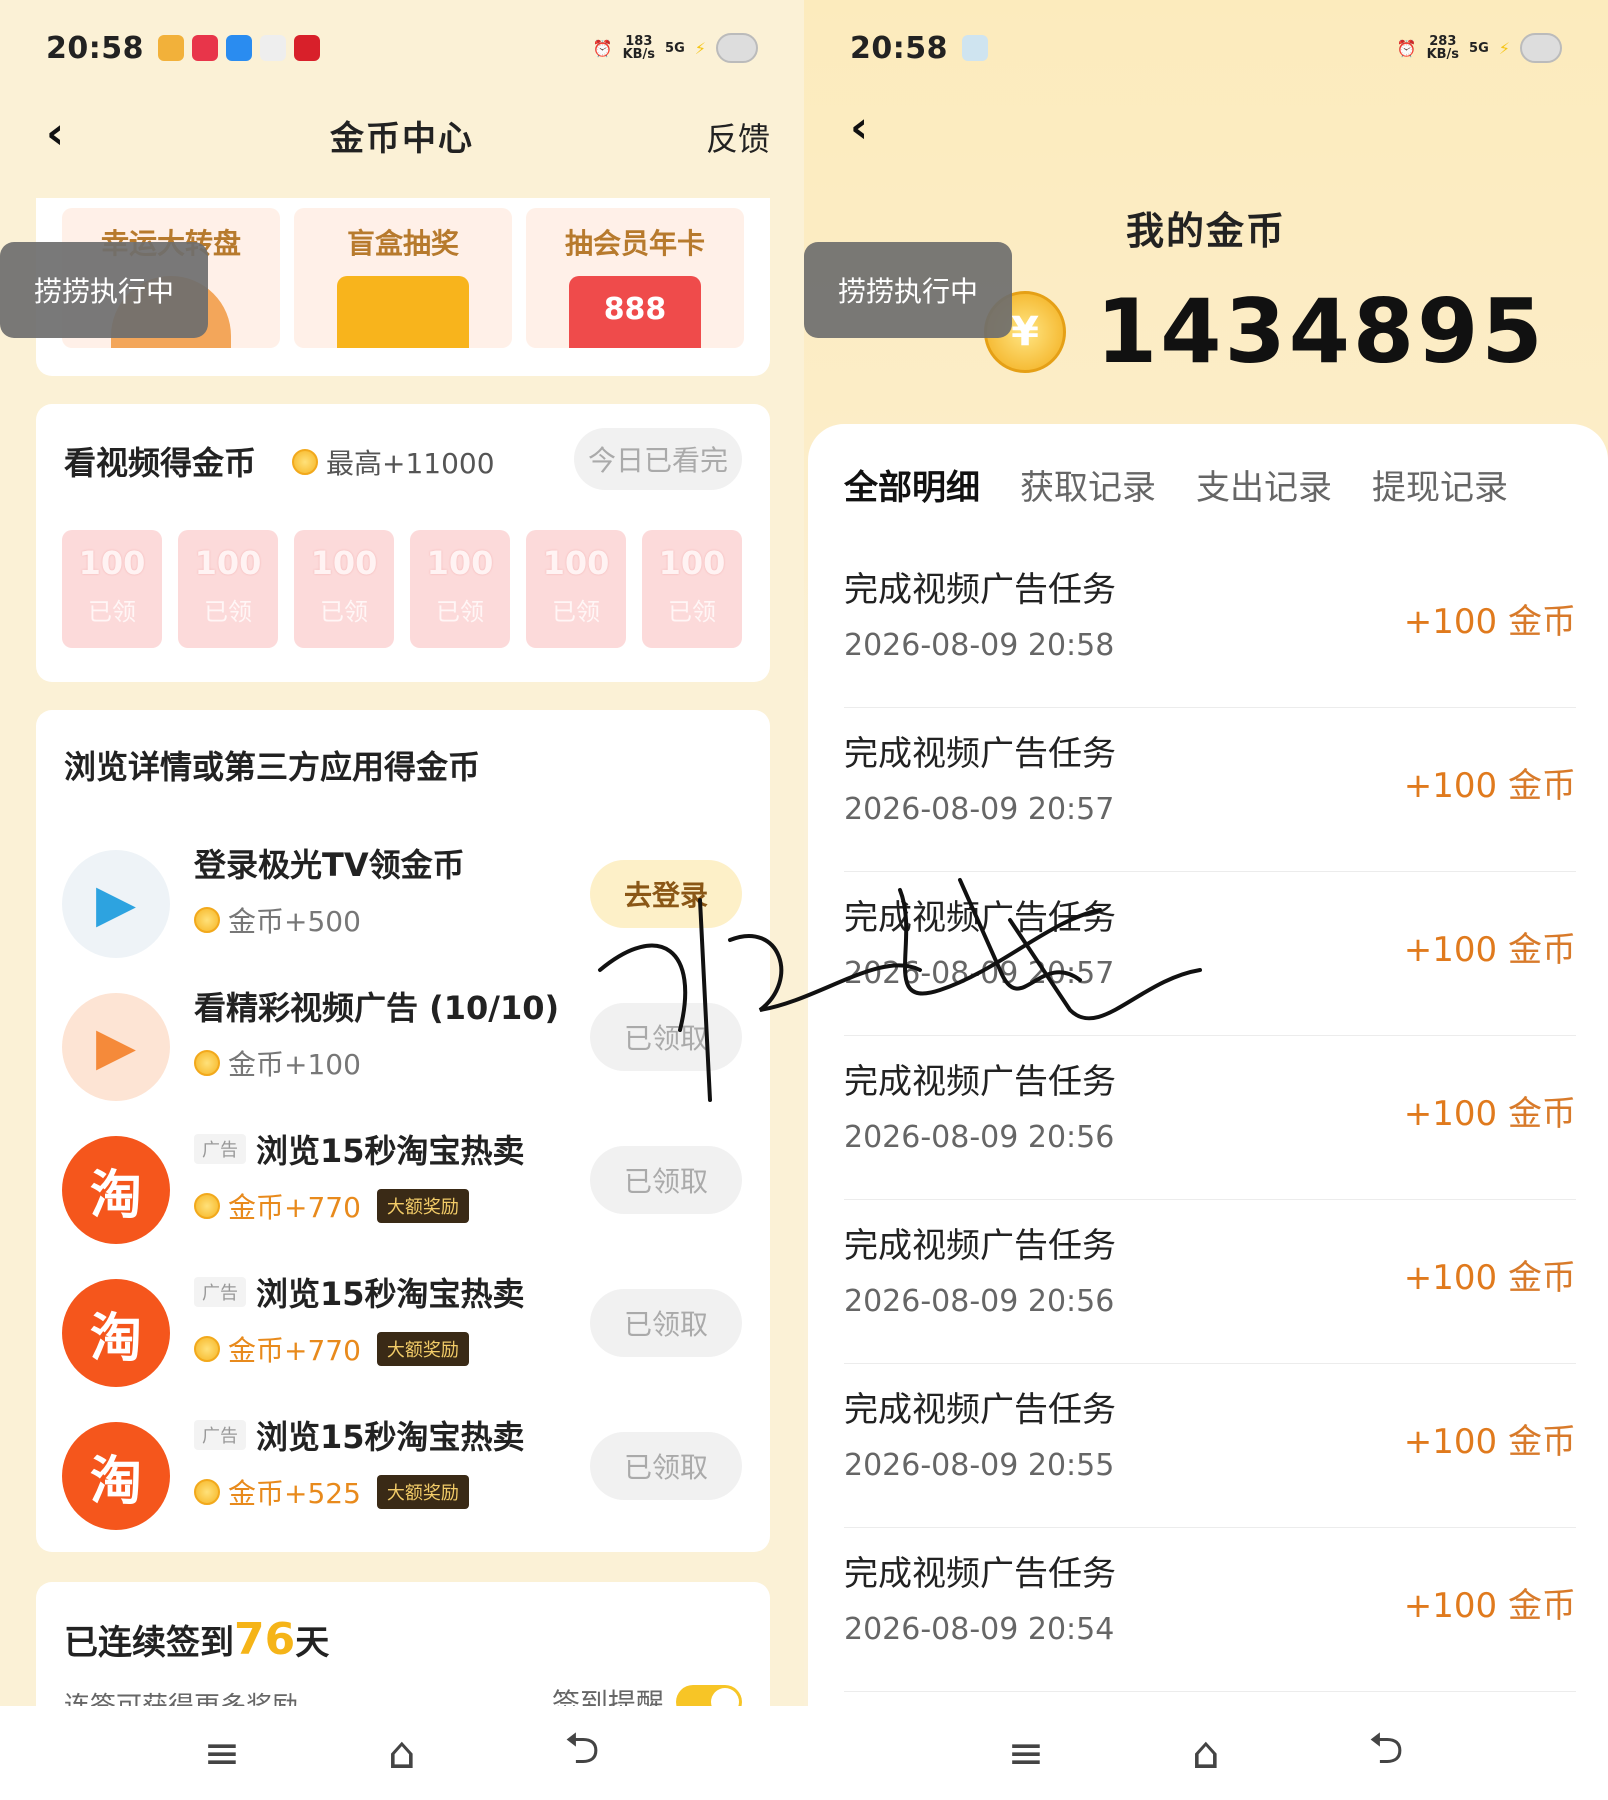 Image resolution: width=1608 pixels, height=1800 pixels. I want to click on blind-box-entry: 盲盒抽奖, so click(403, 278).